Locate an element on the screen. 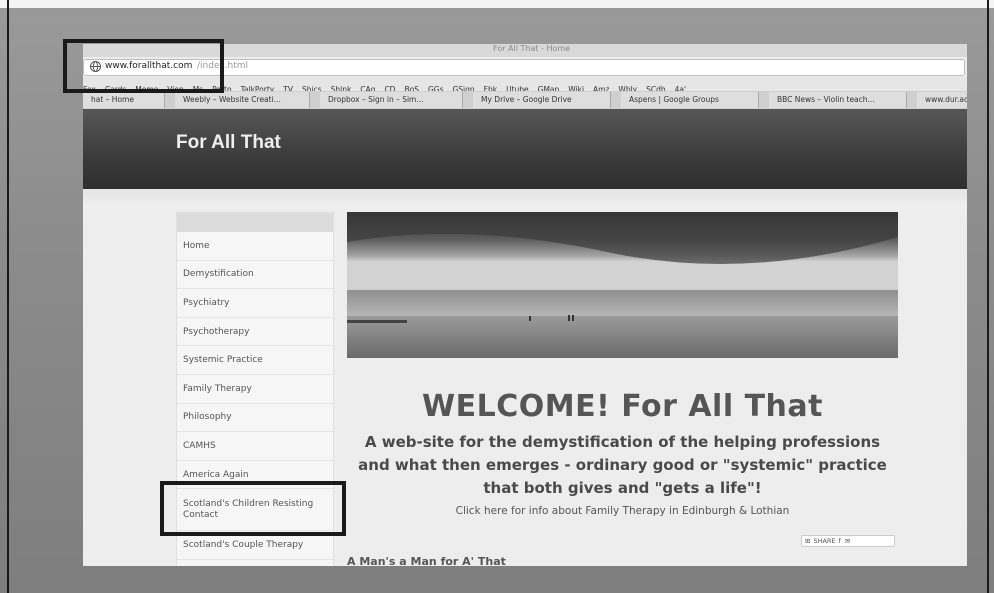 This screenshot has height=593, width=994. nav-item-camhs: CAMHS is located at coordinates (255, 446).